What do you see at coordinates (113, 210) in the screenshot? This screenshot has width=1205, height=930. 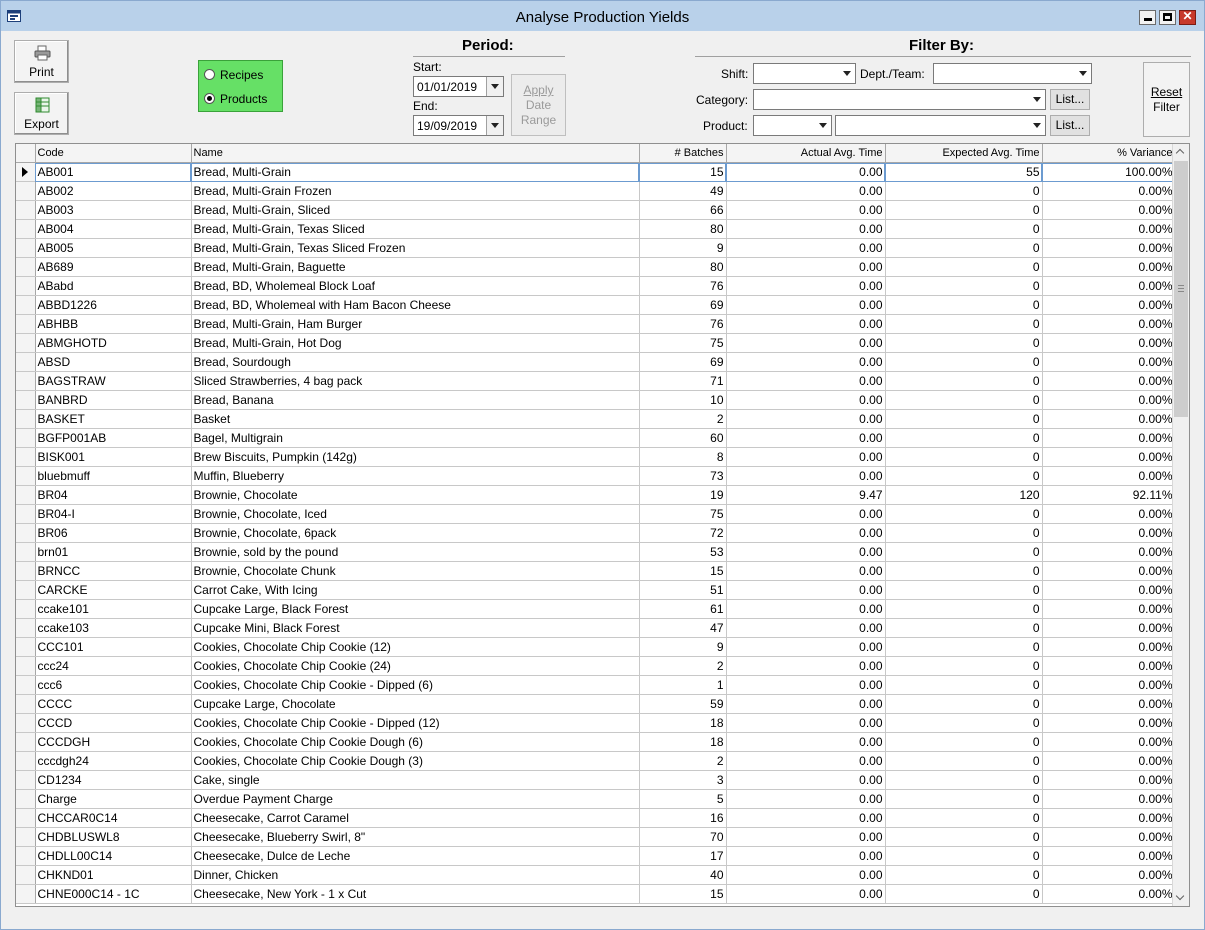 I see `cell-code: AB003` at bounding box center [113, 210].